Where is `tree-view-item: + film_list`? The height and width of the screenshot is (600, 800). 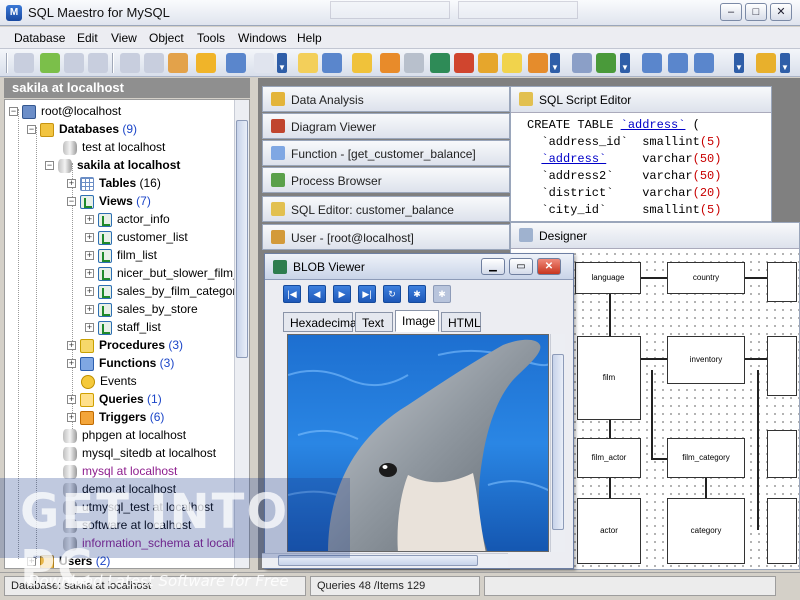
tree-view-item: + film_list is located at coordinates (121, 255).